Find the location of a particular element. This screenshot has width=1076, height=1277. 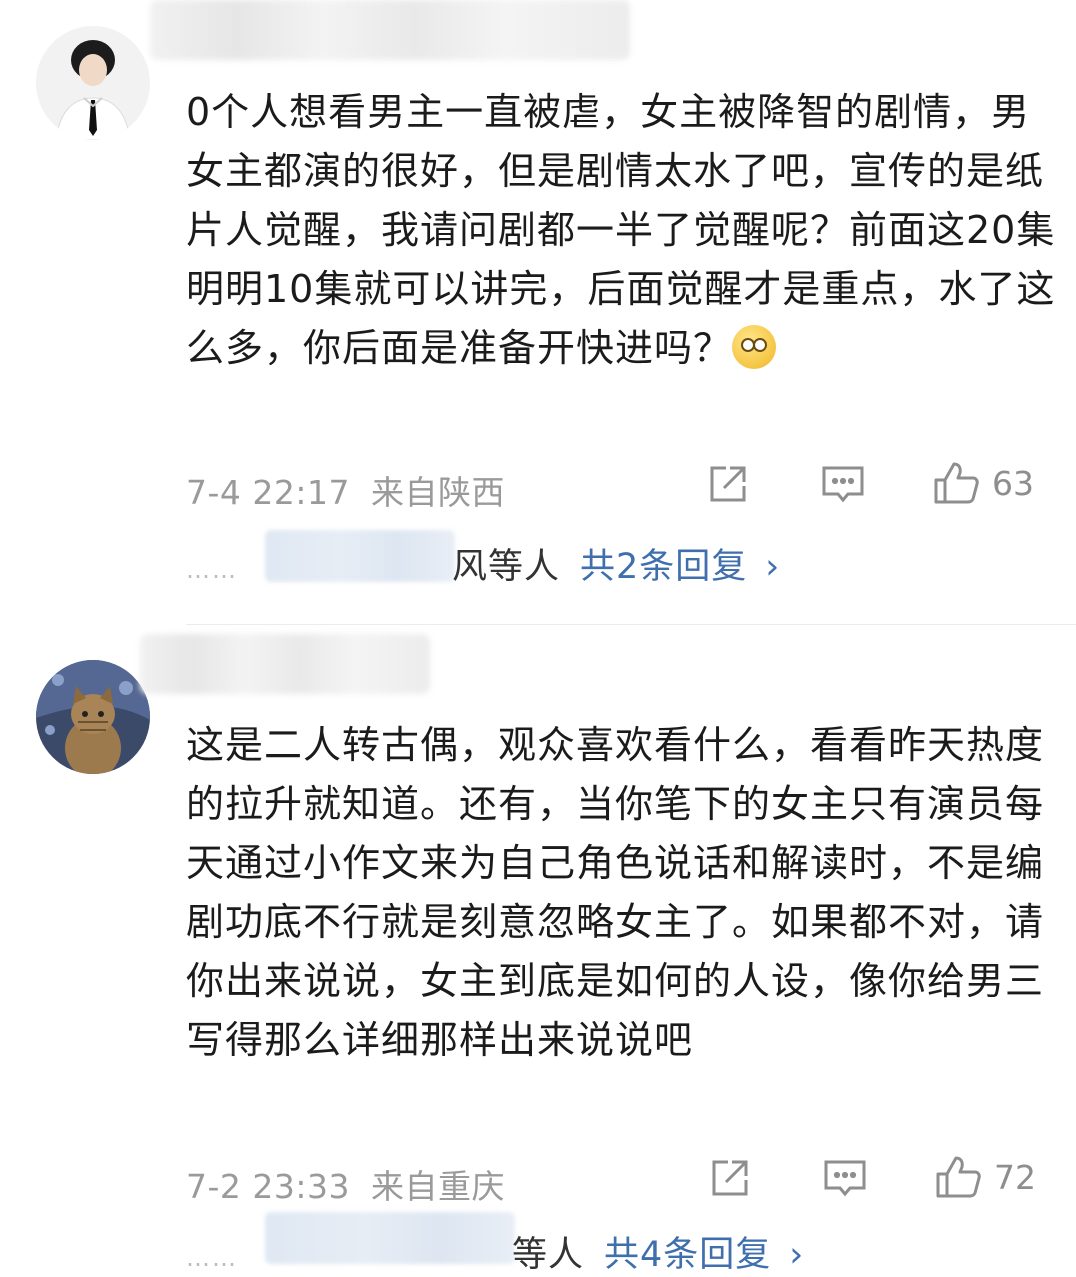

like-count: 63 is located at coordinates (1013, 483).